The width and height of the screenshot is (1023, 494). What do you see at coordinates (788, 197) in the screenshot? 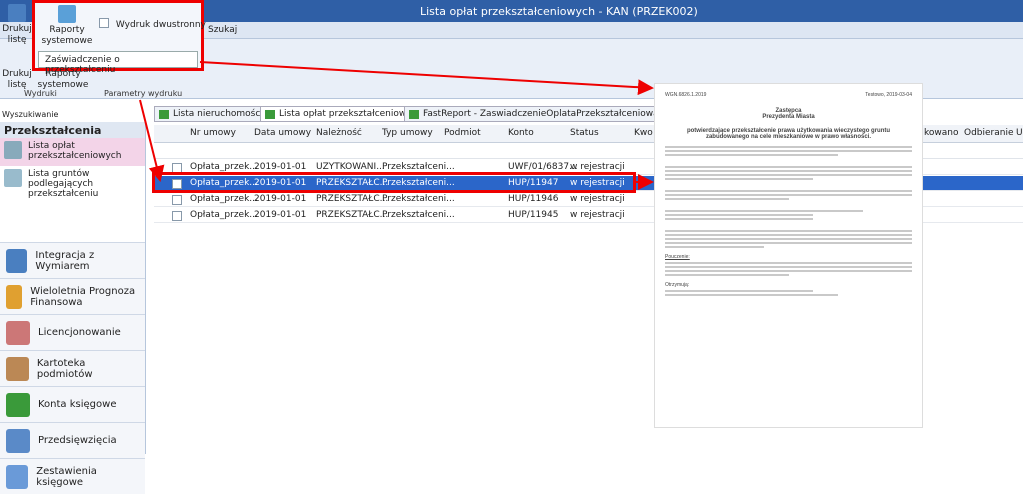
I see `doc-body` at bounding box center [788, 197].